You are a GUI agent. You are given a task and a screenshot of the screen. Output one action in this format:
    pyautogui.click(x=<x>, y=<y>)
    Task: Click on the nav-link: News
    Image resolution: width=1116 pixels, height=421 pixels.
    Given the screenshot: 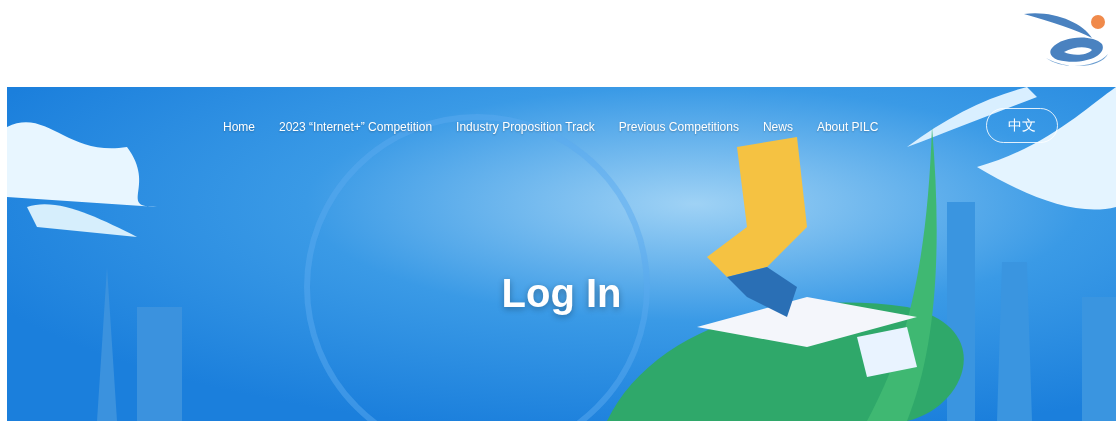 What is the action you would take?
    pyautogui.click(x=777, y=126)
    